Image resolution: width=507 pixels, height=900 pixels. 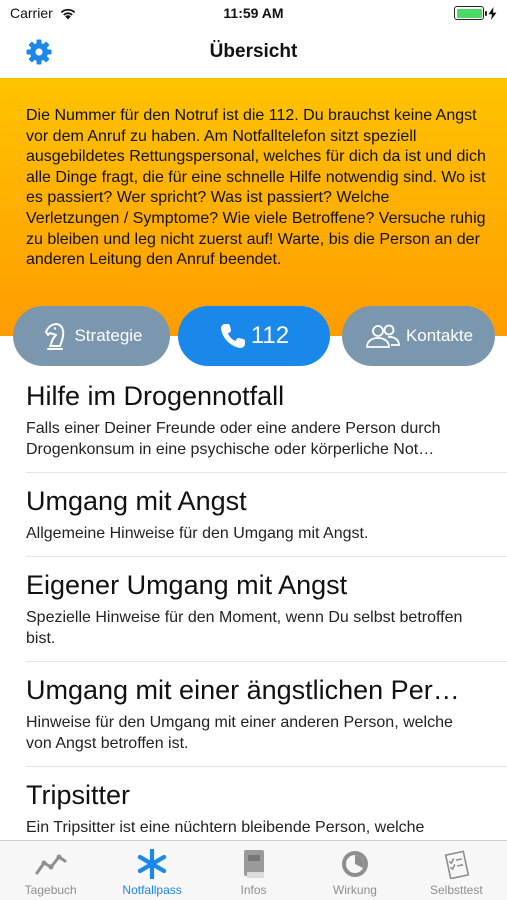 I want to click on nav-bar: Übersicht, so click(x=253, y=52).